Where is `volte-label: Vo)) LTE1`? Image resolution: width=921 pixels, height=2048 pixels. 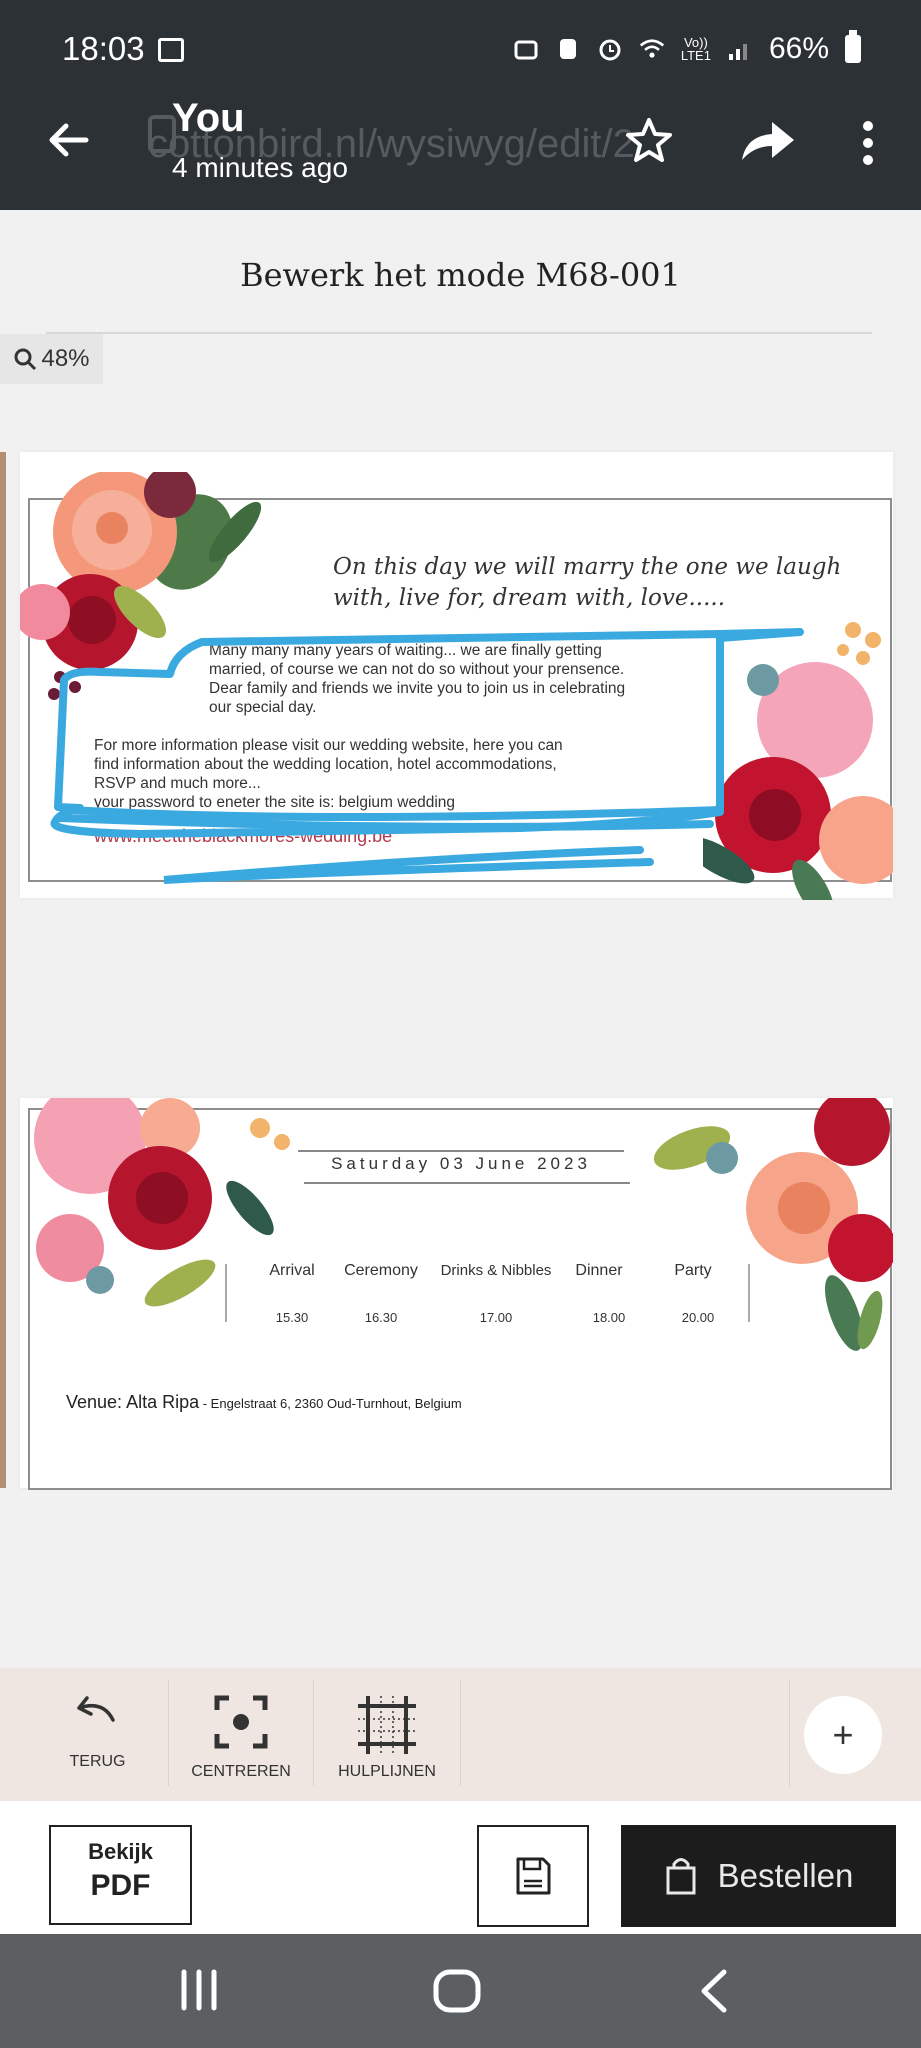 volte-label: Vo)) LTE1 is located at coordinates (695, 49).